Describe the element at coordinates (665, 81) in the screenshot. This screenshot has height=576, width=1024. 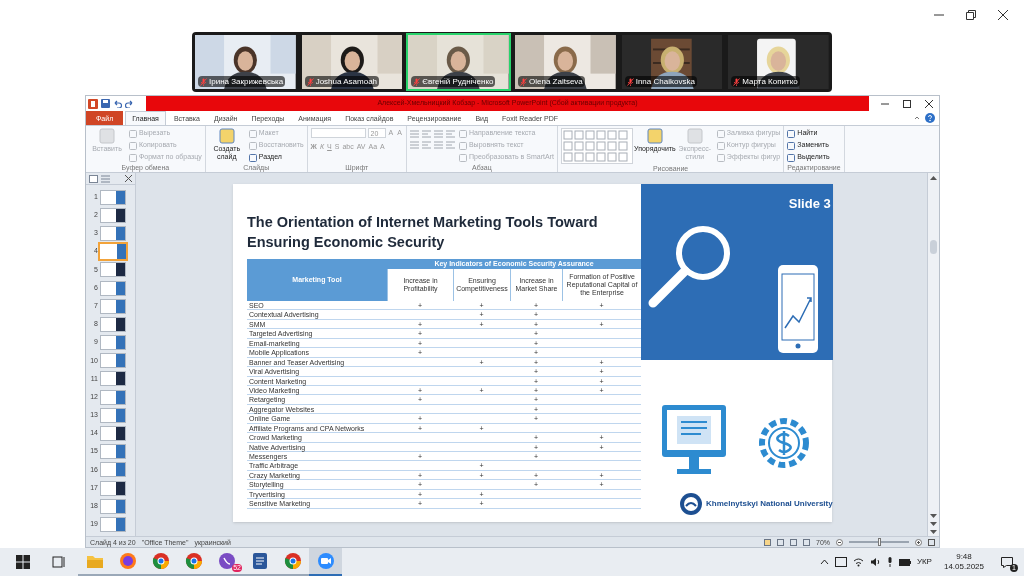
I see `participant-name: Inna Chaikovska` at that location.